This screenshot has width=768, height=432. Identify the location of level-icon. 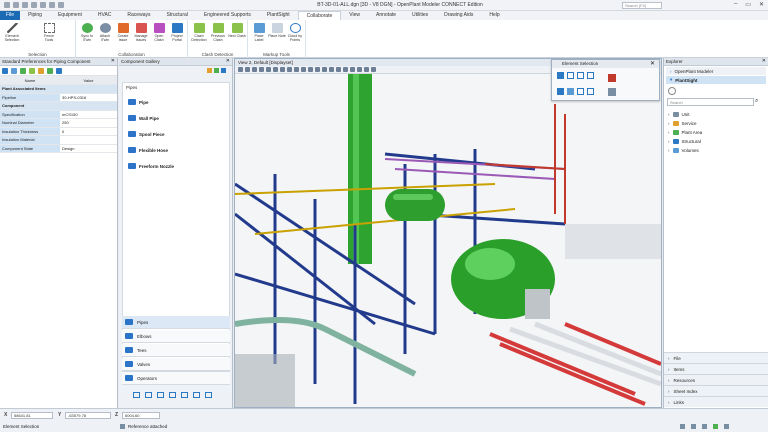
(704, 426).